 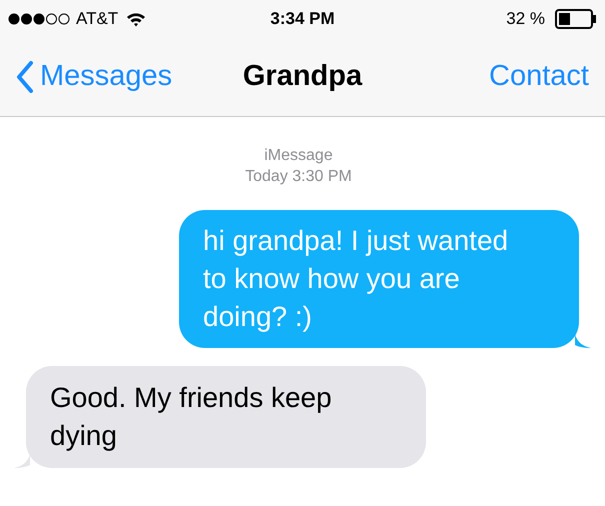 I want to click on carrier-name: AT&T, so click(x=97, y=19).